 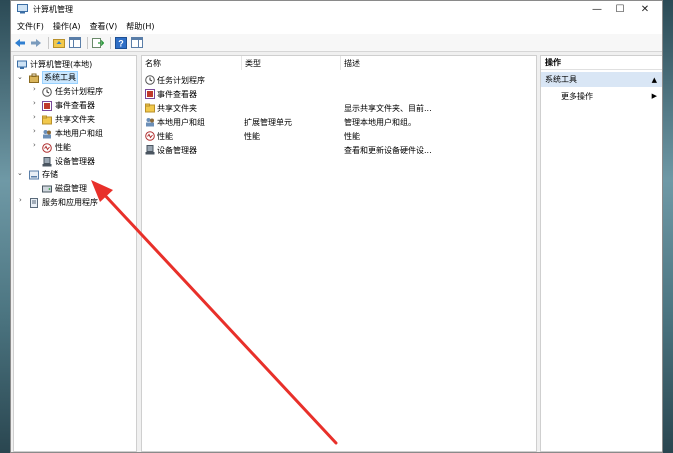 I want to click on forward-arrow-icon, so click(x=36, y=42).